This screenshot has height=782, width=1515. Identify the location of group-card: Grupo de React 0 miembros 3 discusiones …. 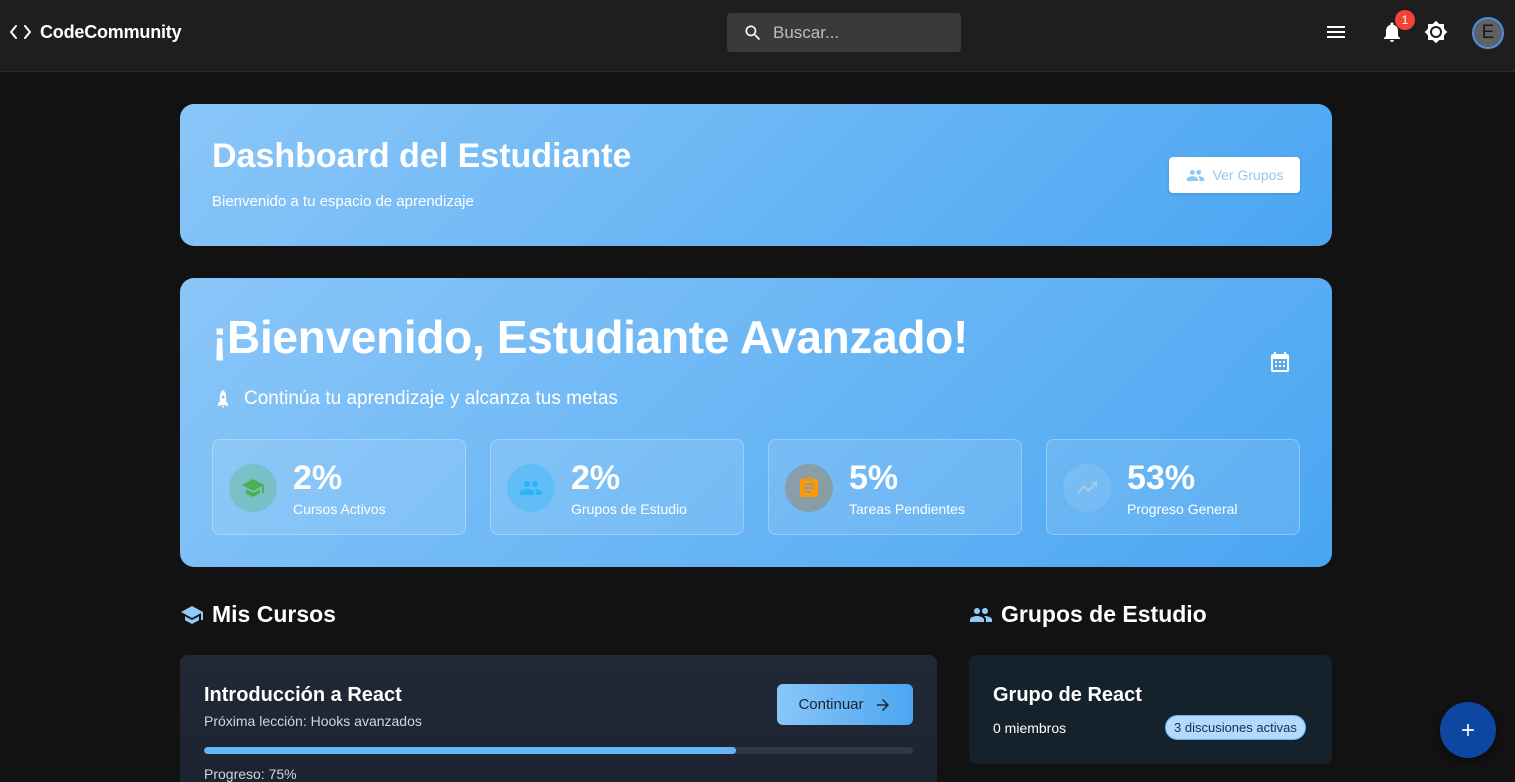
(1150, 709).